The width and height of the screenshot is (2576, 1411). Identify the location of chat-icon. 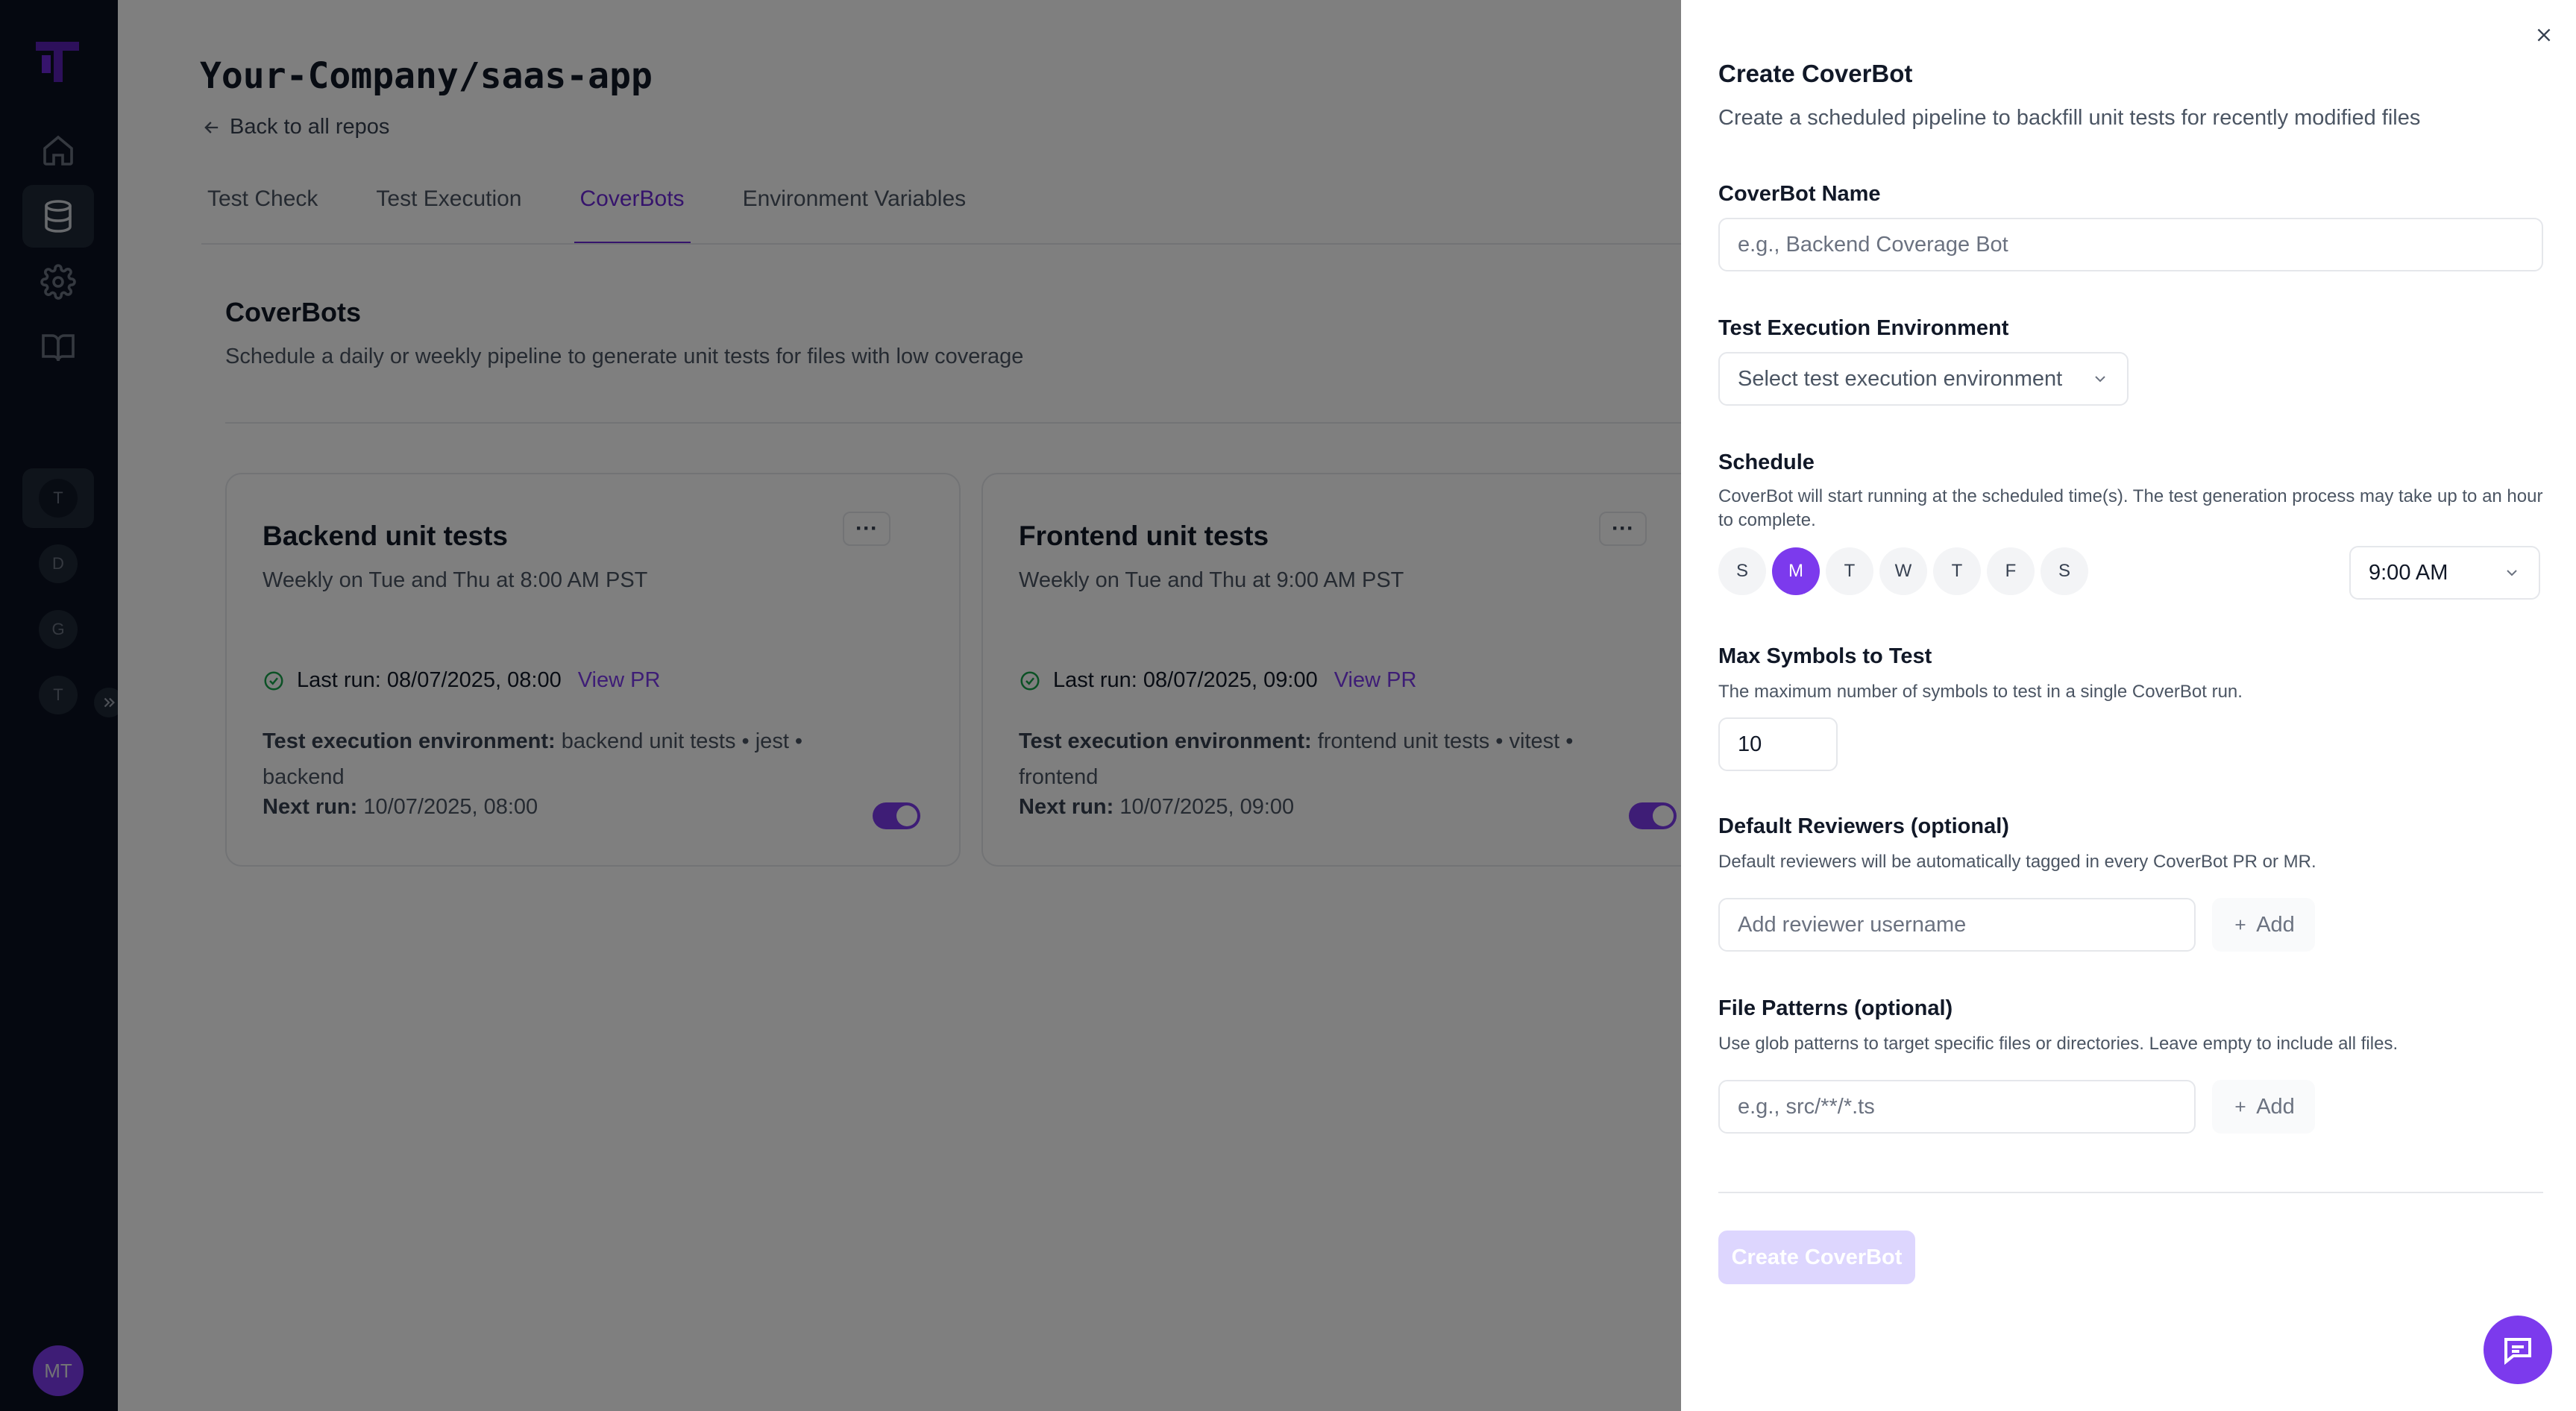
(2518, 1352).